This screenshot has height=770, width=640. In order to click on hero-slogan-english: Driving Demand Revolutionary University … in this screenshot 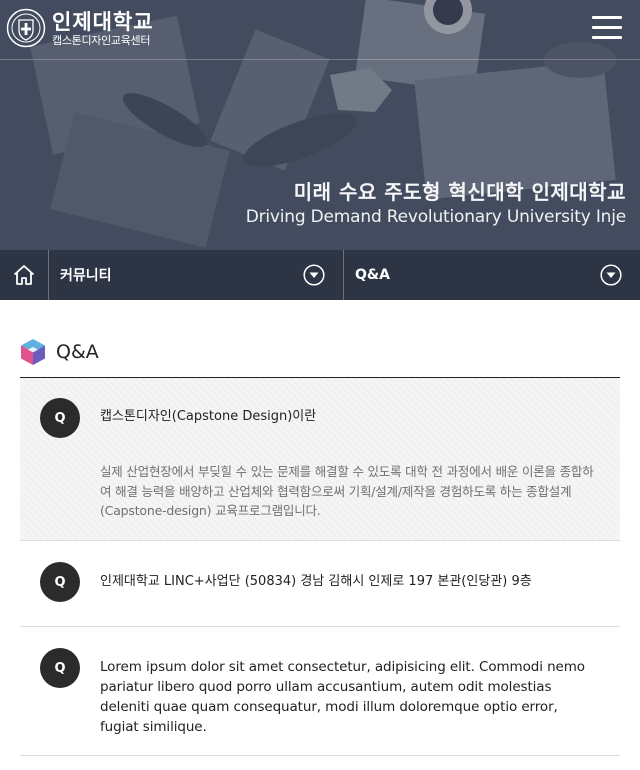, I will do `click(435, 217)`.